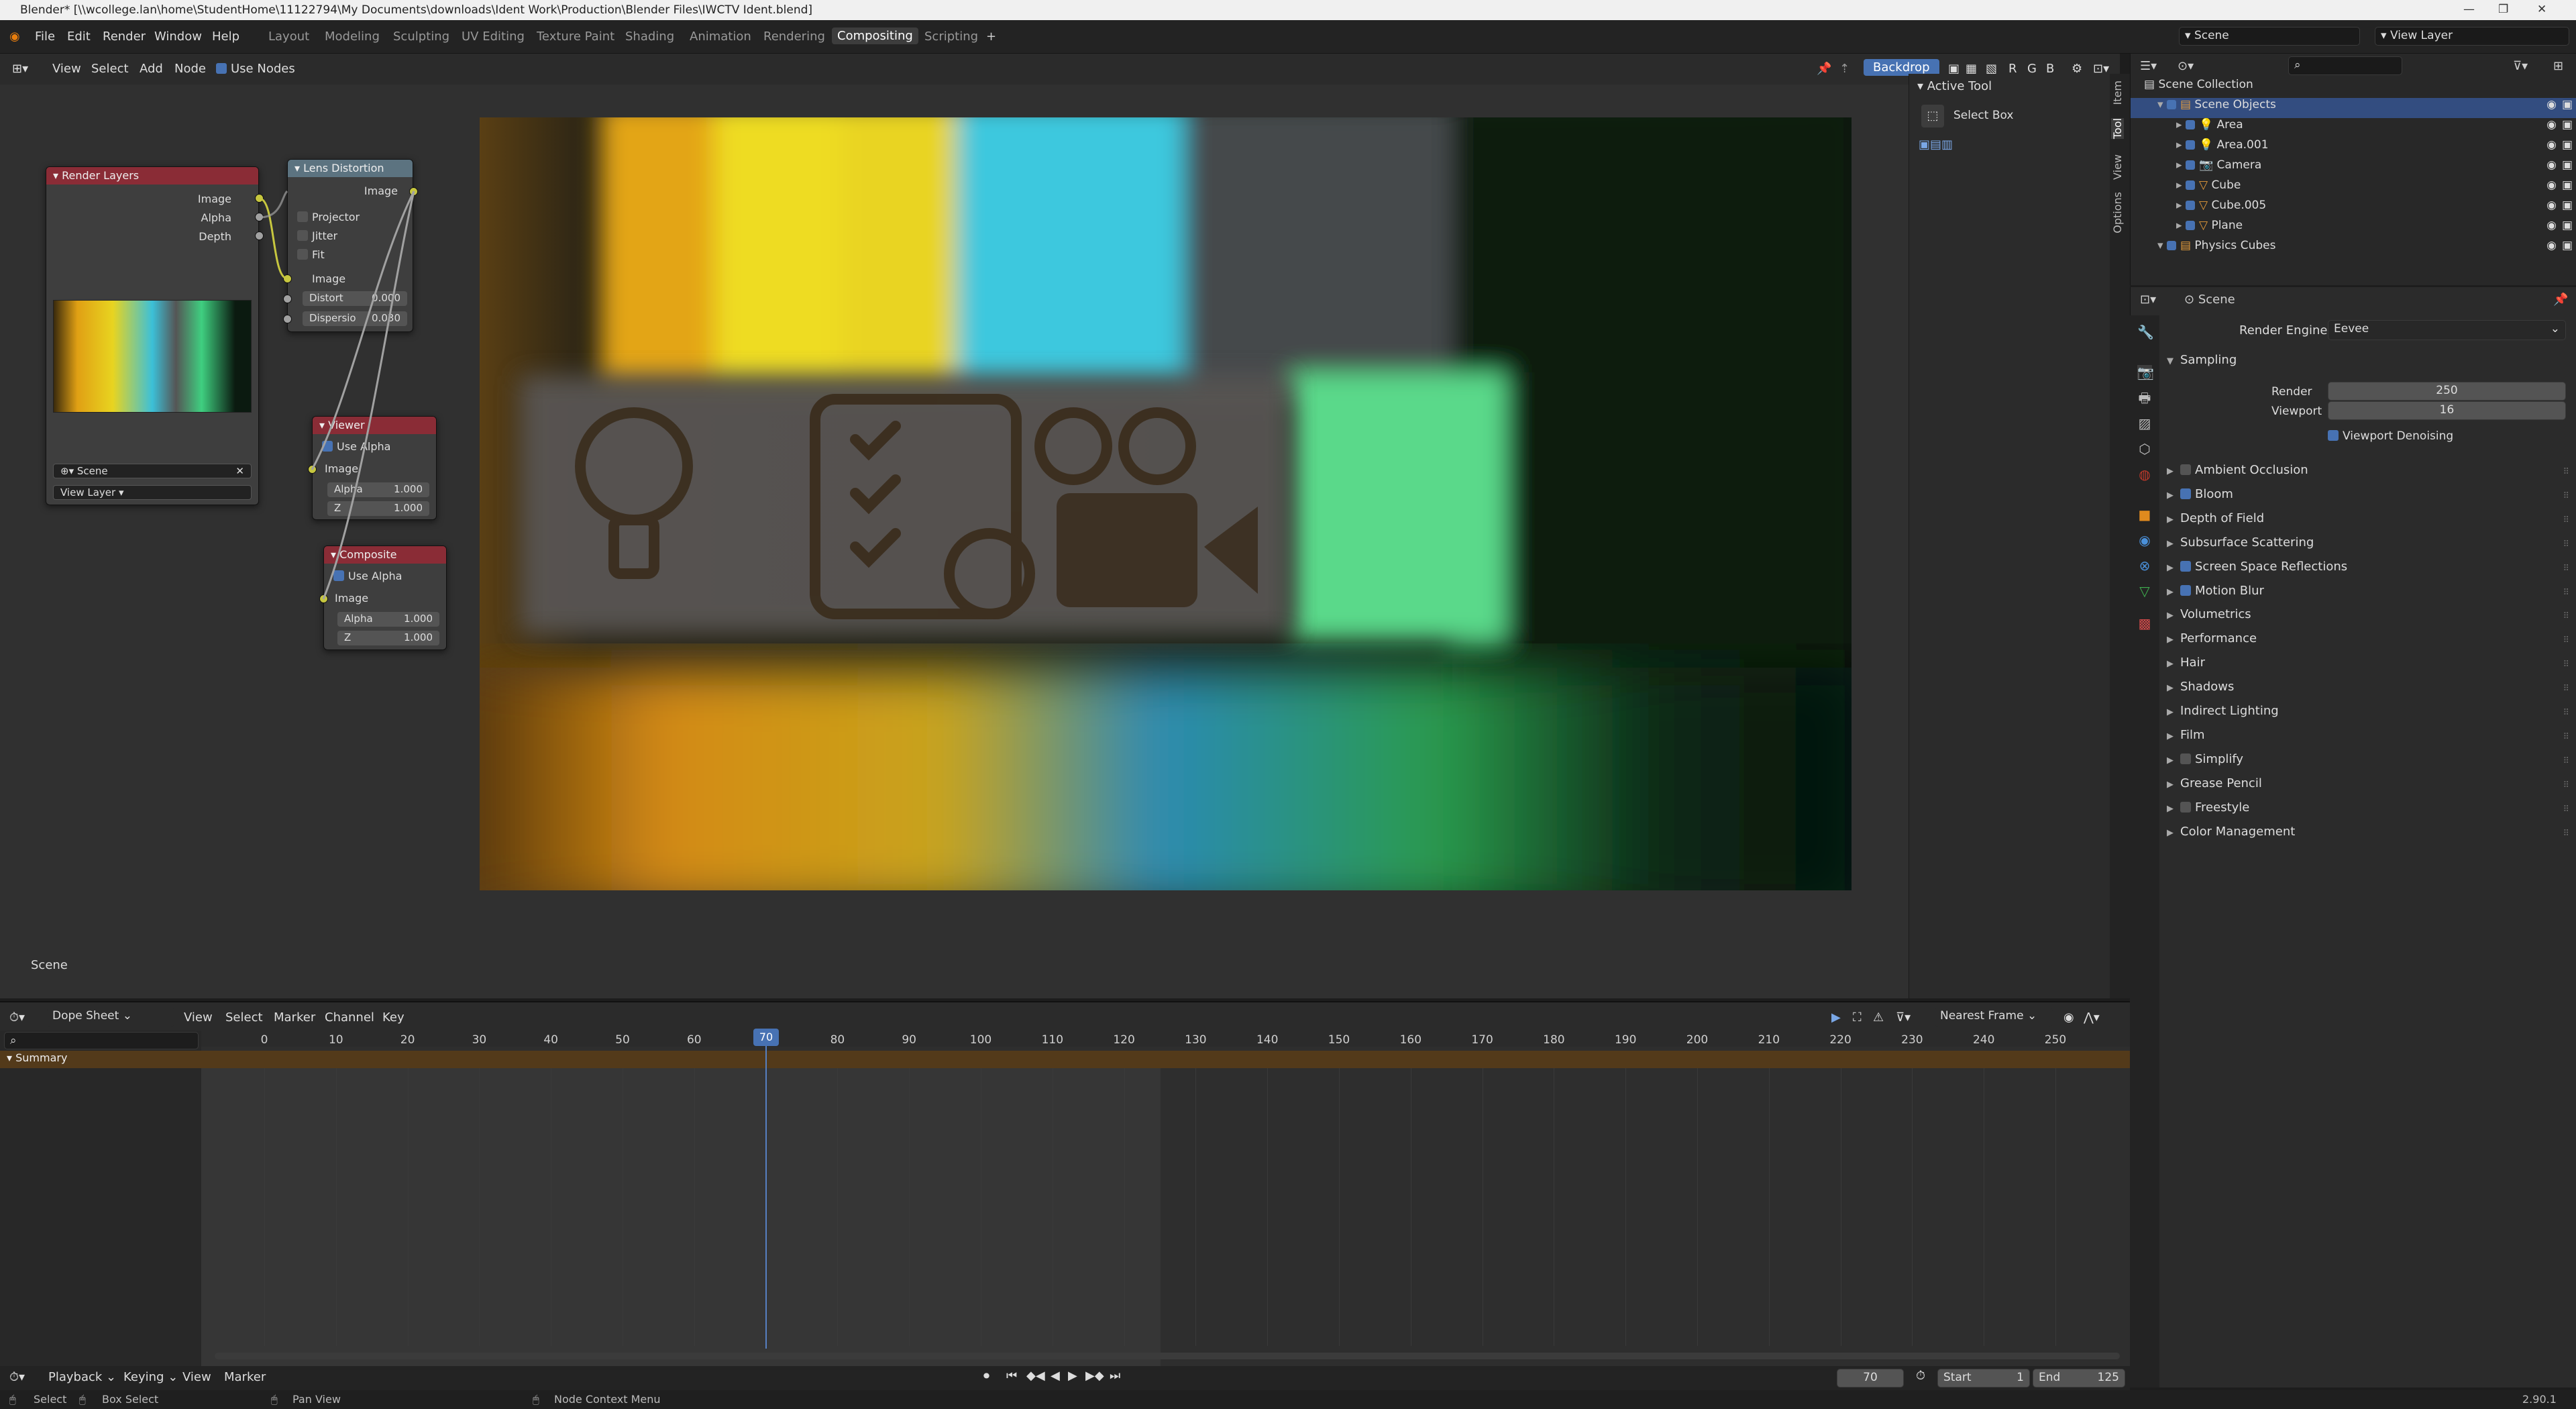 This screenshot has width=2576, height=1409. What do you see at coordinates (991, 37) in the screenshot?
I see `add-workspace-icon: +` at bounding box center [991, 37].